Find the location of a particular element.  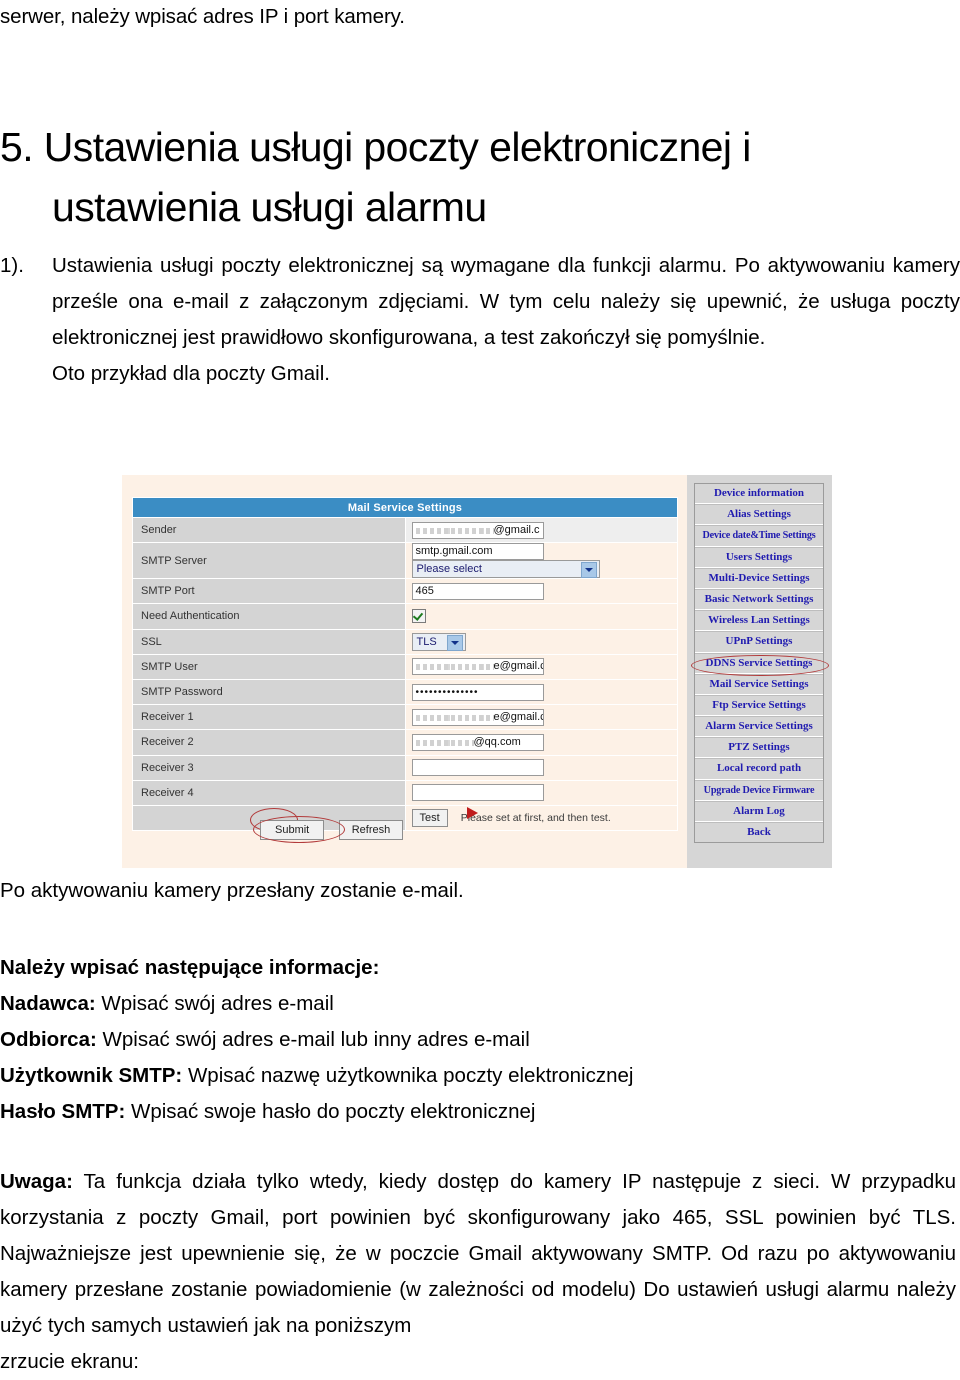

table-row: SMTP Password •••••••••••••• is located at coordinates (405, 692).